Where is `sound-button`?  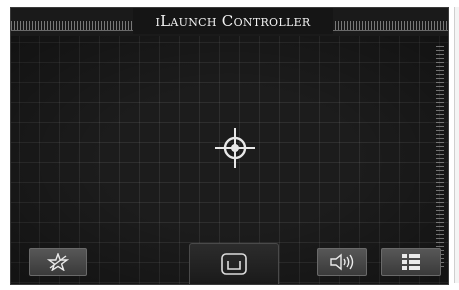
sound-button is located at coordinates (342, 262).